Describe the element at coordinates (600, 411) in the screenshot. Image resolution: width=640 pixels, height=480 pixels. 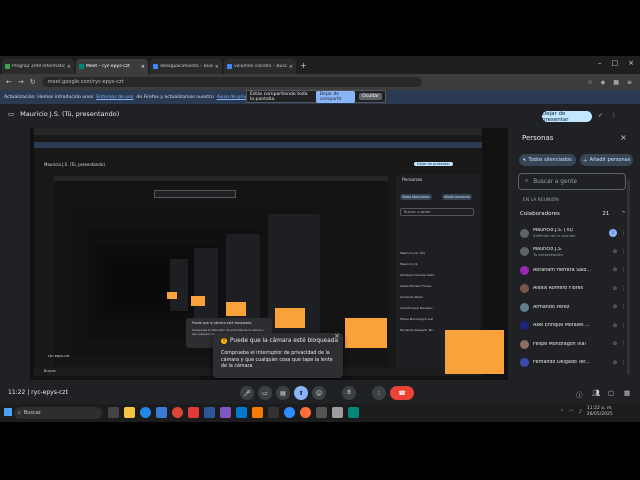
I see `tray-clock: 11:22 a. m. 26/05/2025` at that location.